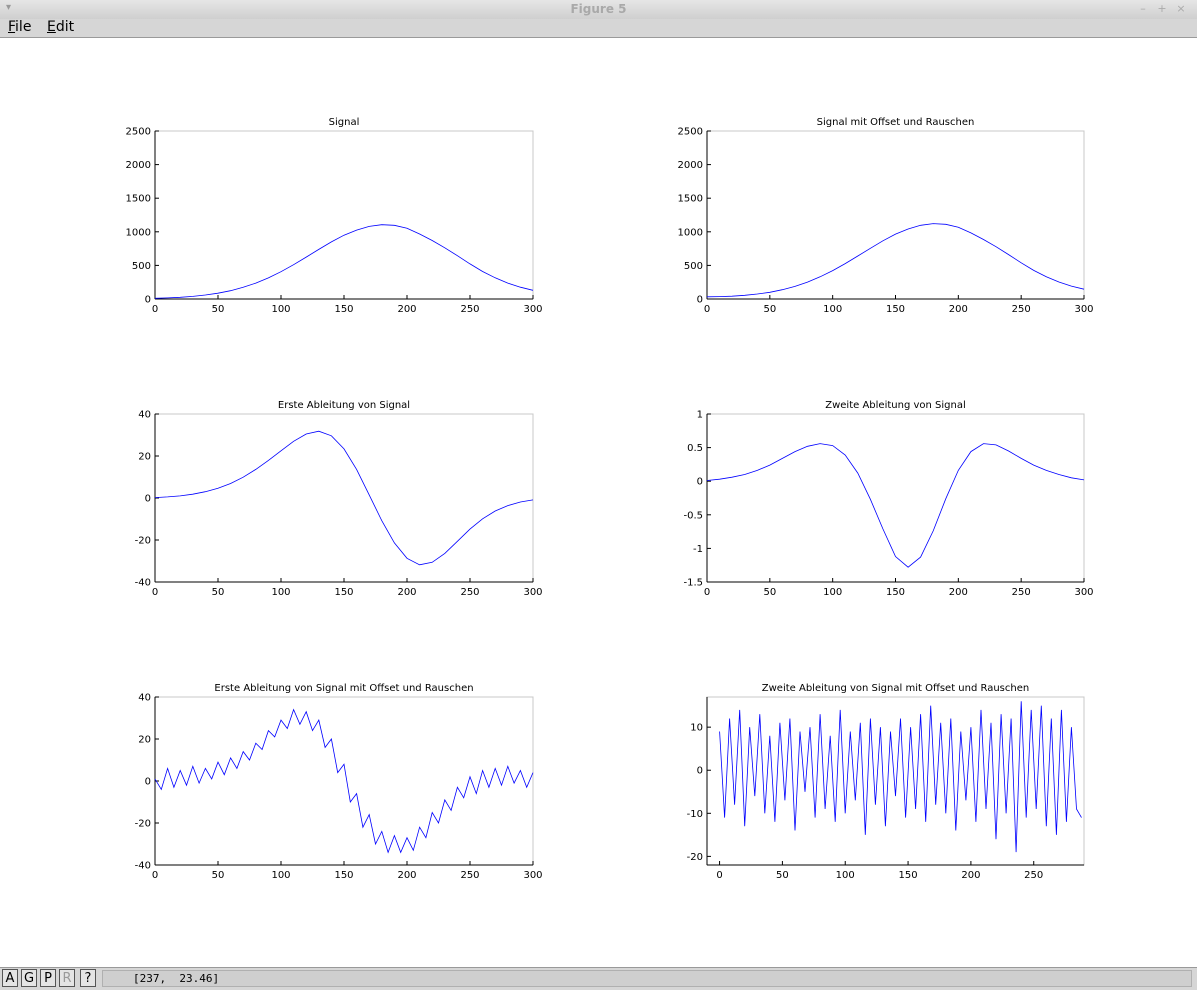 The height and width of the screenshot is (990, 1197). What do you see at coordinates (10, 978) in the screenshot?
I see `axes-toggle-button: A` at bounding box center [10, 978].